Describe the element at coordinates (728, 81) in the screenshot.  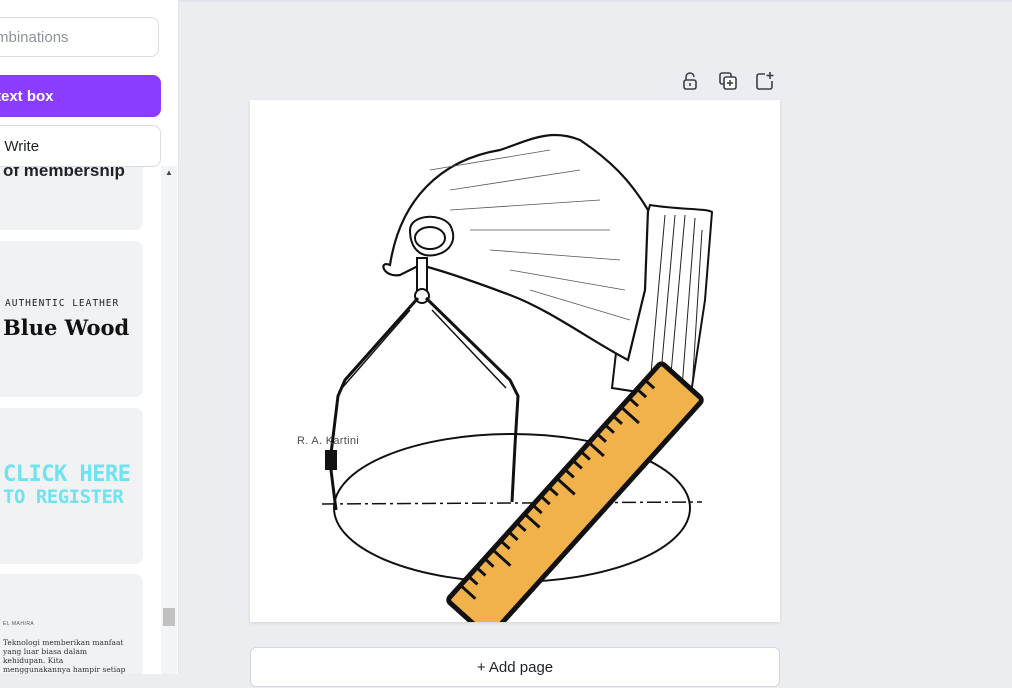
I see `duplicate-icon` at that location.